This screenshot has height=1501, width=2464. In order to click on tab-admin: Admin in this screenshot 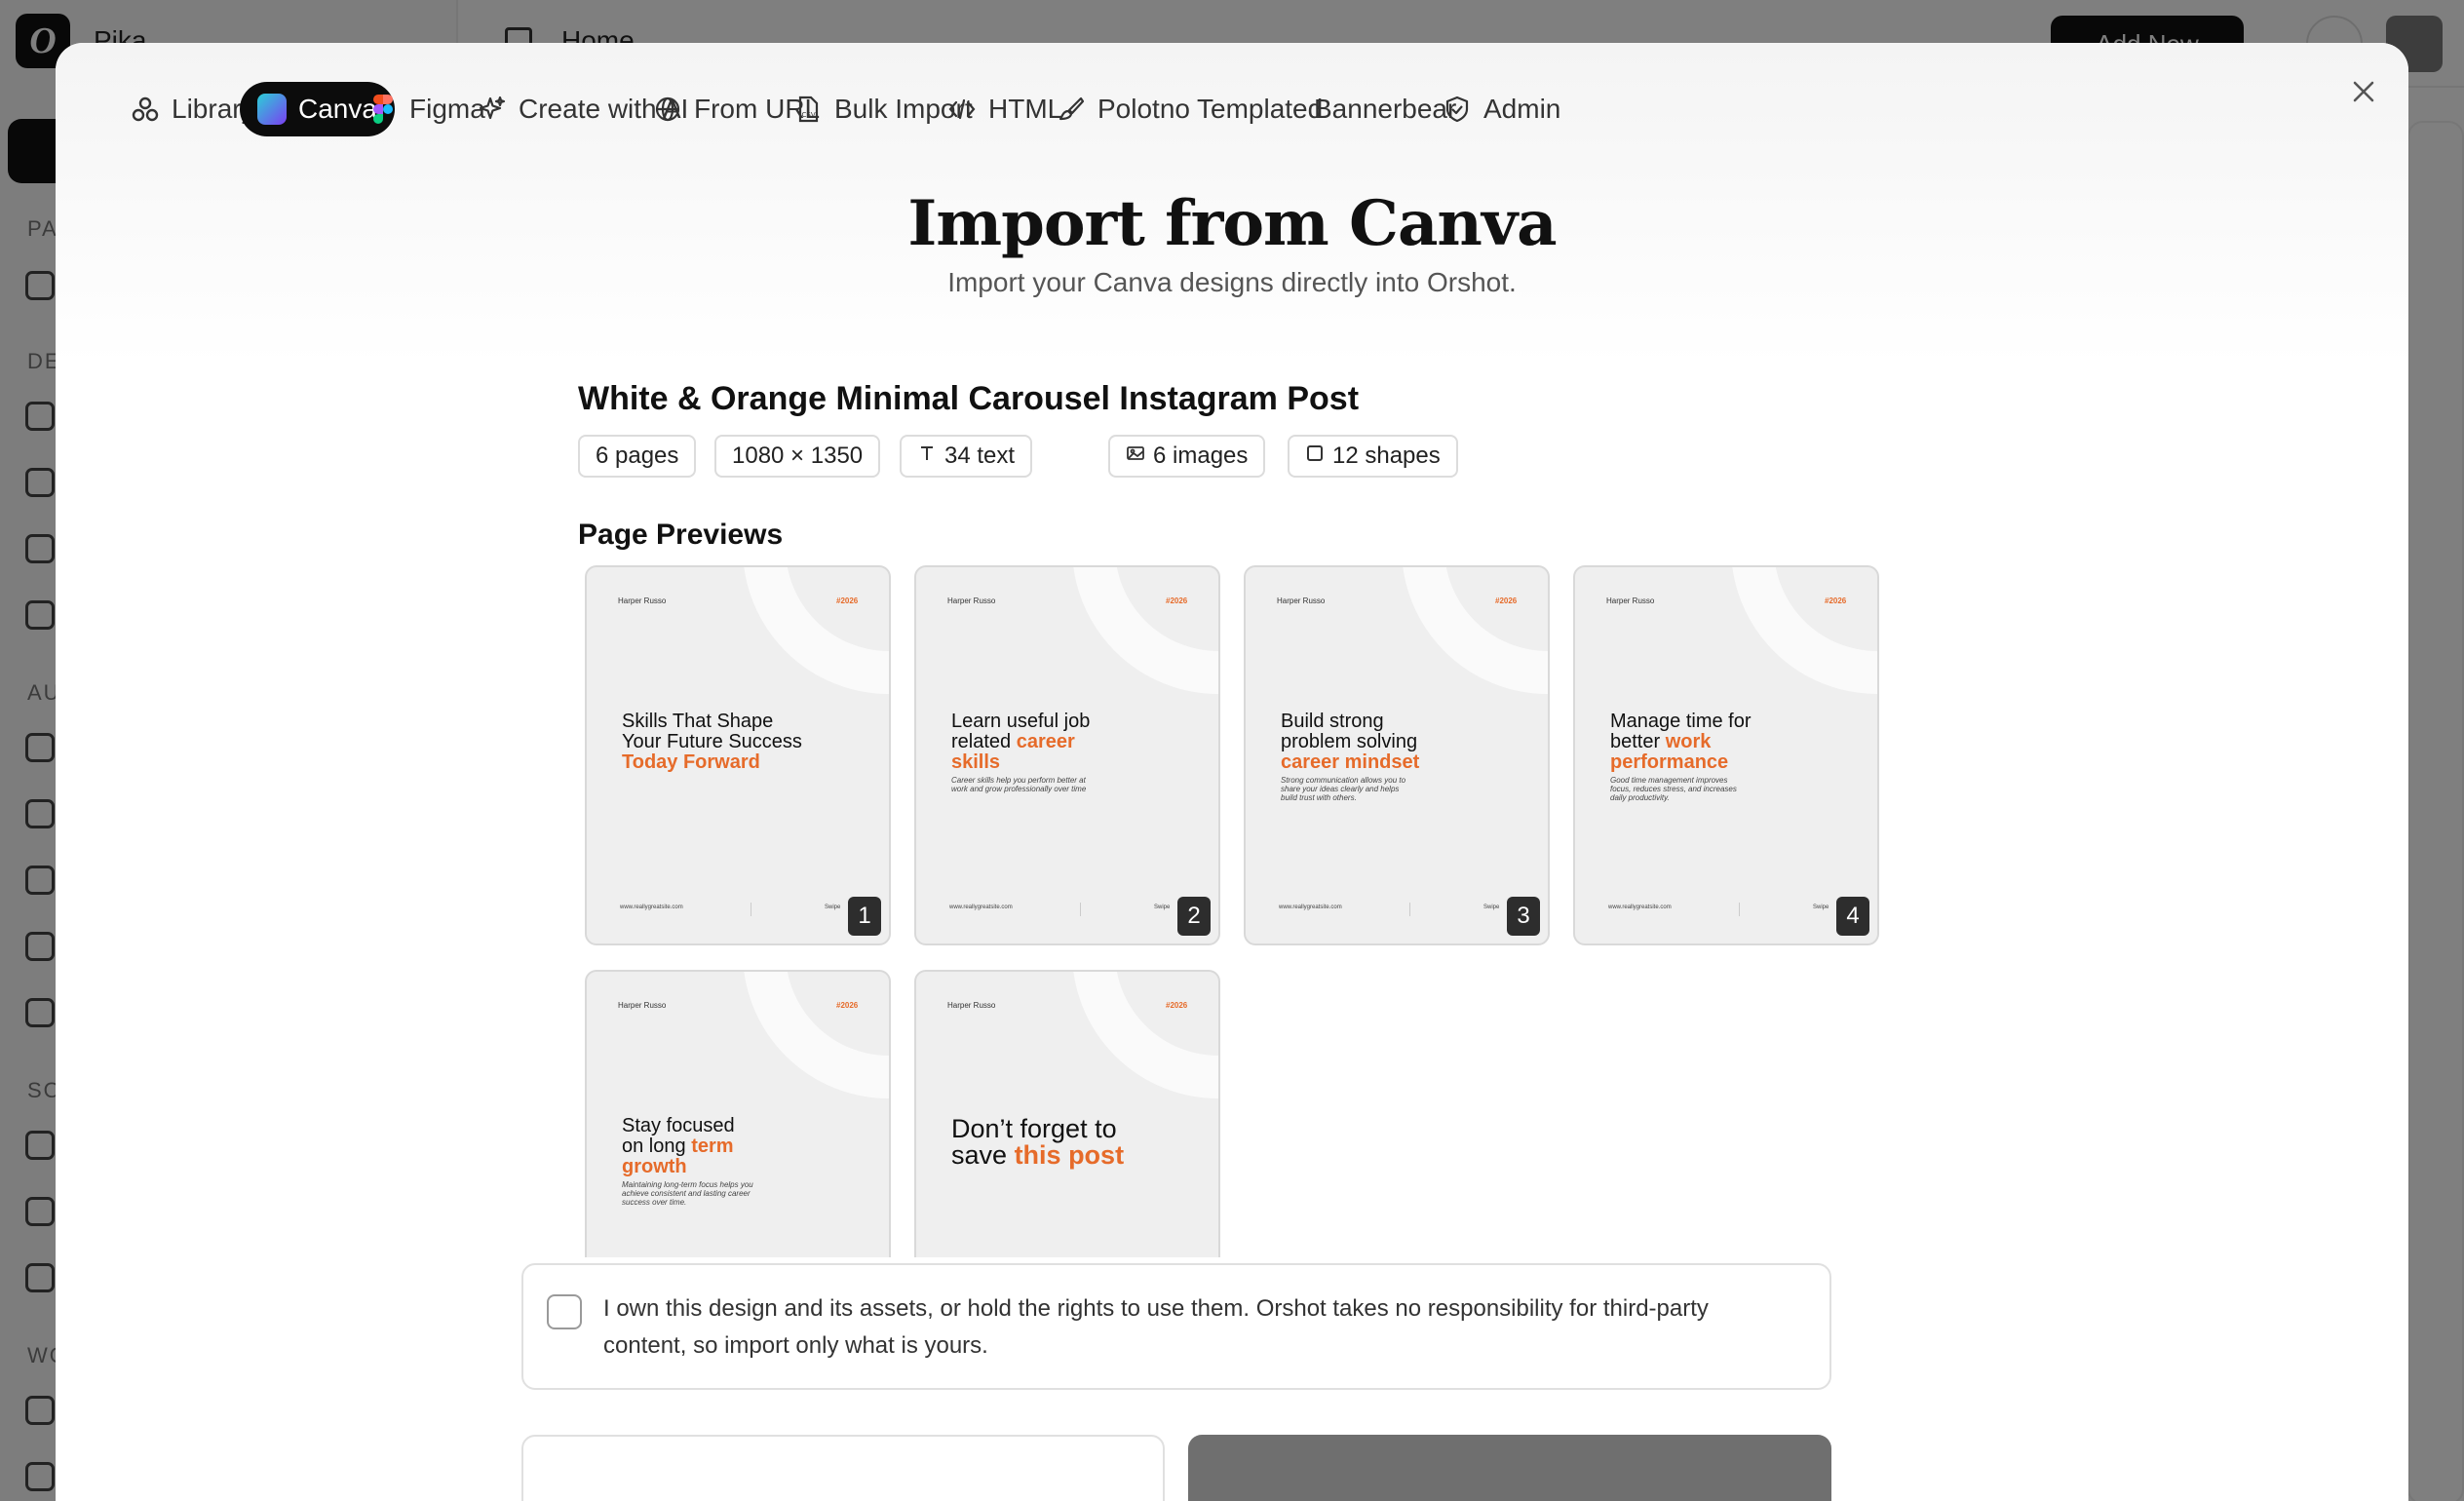, I will do `click(1501, 109)`.